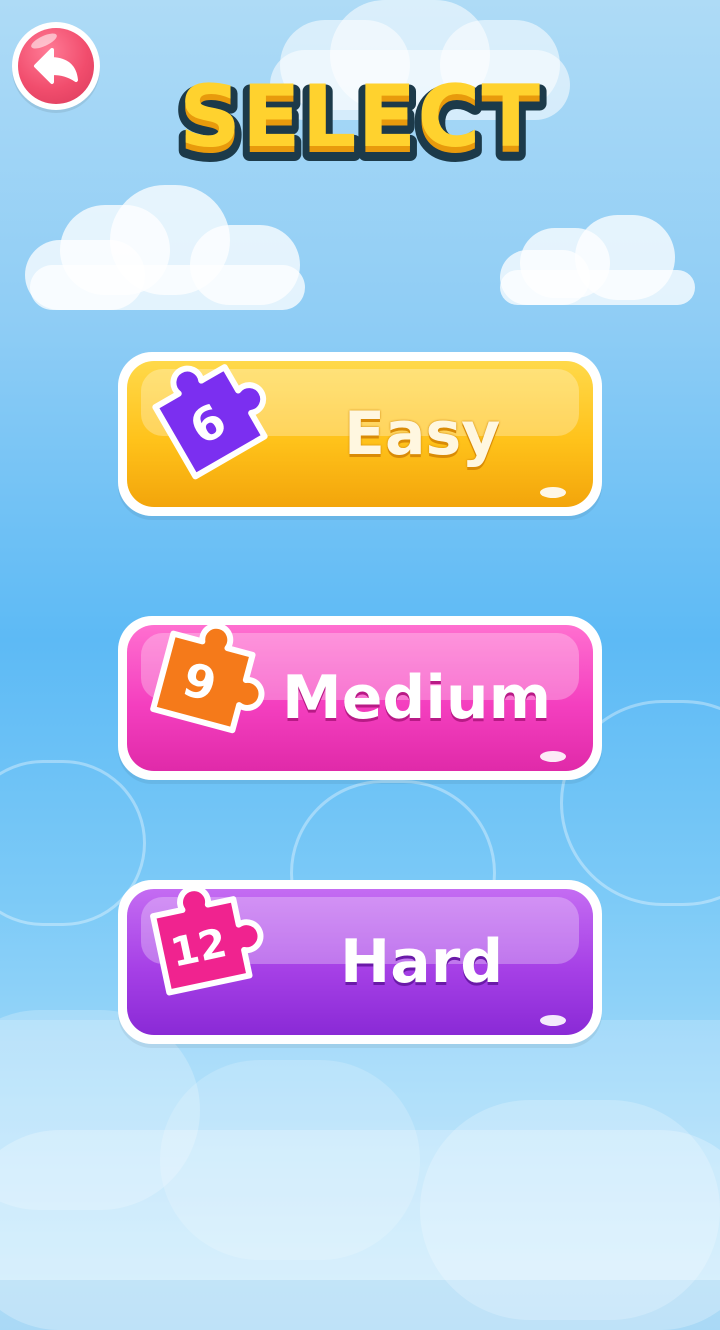  I want to click on title-text: SELECT, so click(360, 117).